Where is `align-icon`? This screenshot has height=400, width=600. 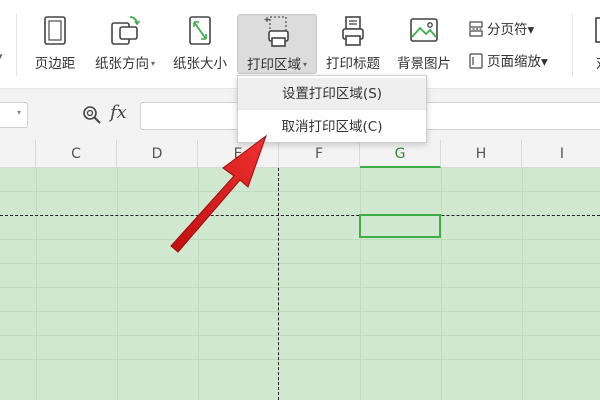
align-icon is located at coordinates (597, 30).